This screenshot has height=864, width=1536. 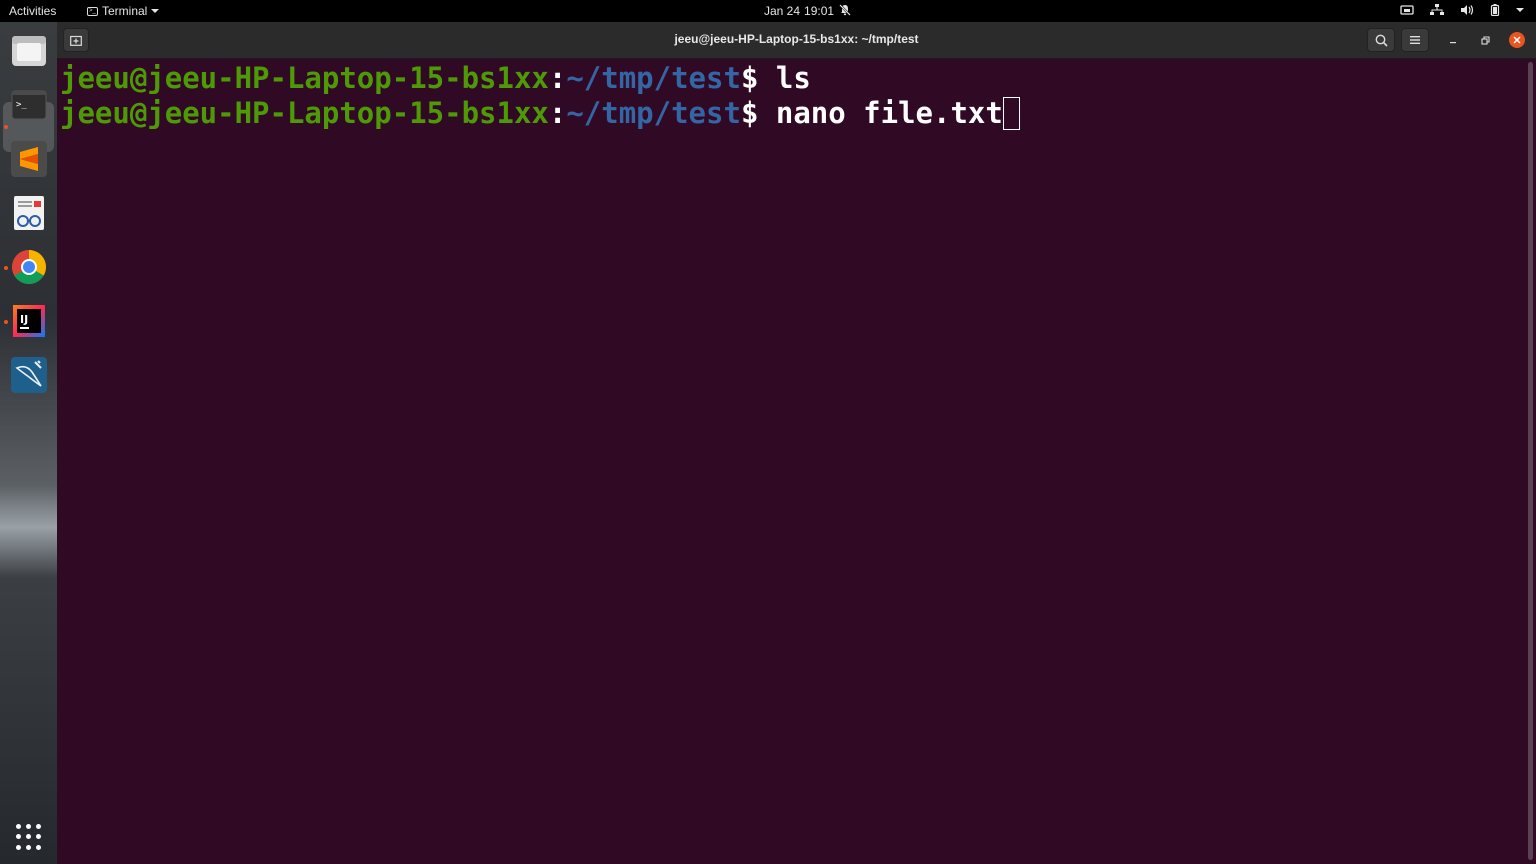 I want to click on dock-item-terminal: >_, so click(x=29, y=105).